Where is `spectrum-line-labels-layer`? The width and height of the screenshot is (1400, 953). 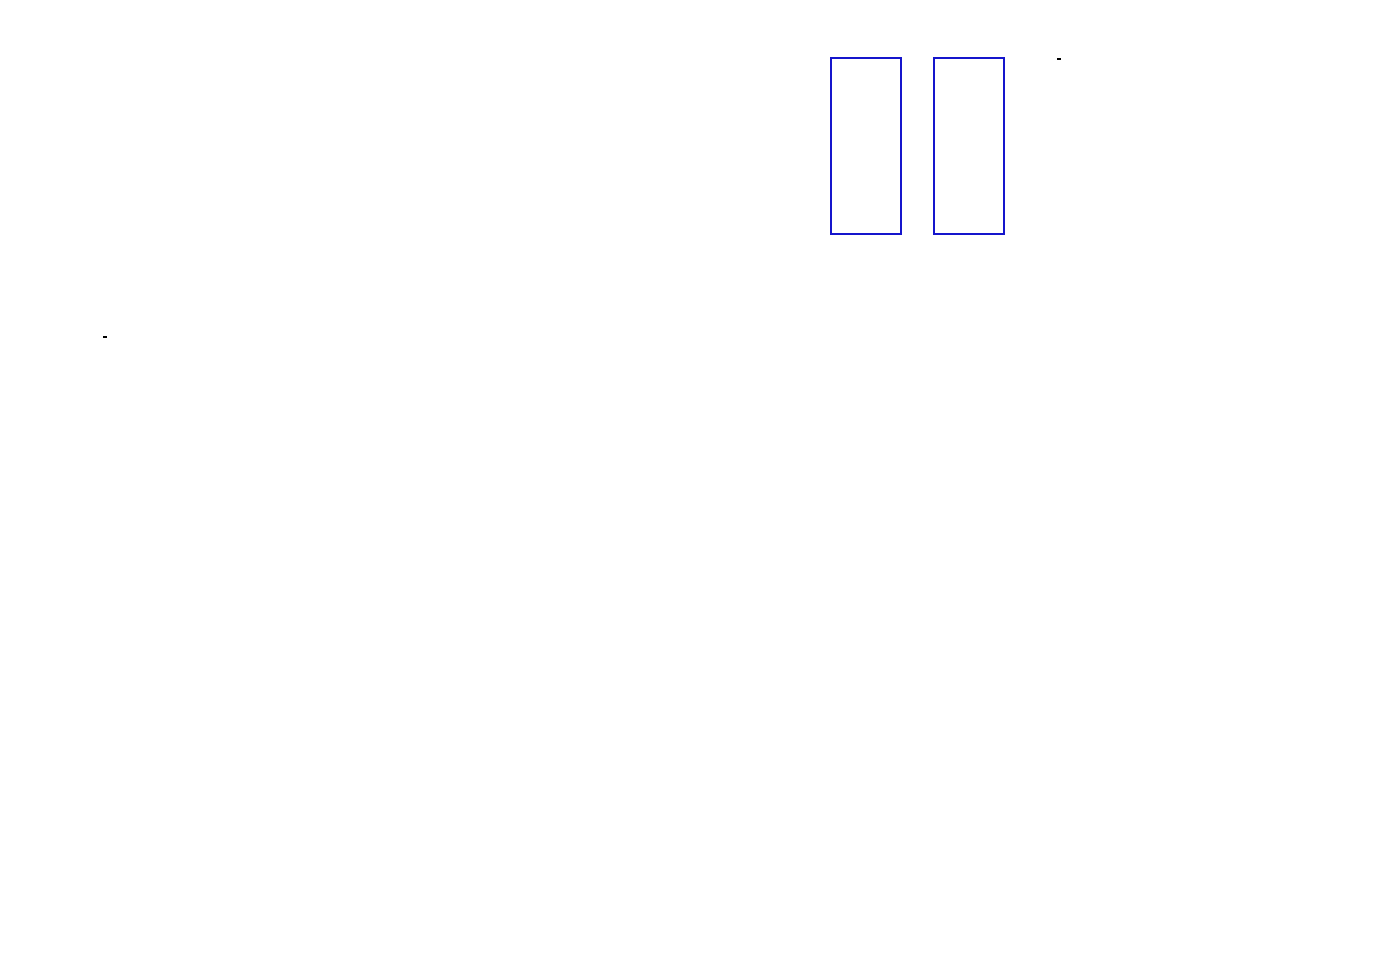 spectrum-line-labels-layer is located at coordinates (697, 305).